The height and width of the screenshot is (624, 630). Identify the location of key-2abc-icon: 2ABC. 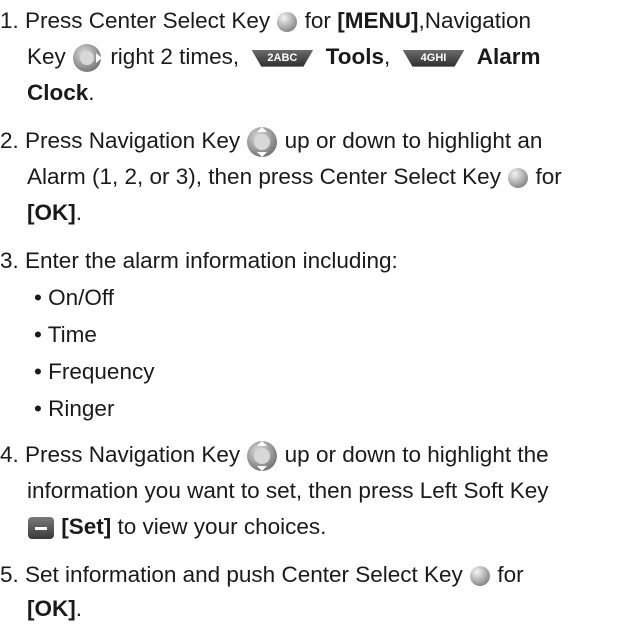
(282, 58).